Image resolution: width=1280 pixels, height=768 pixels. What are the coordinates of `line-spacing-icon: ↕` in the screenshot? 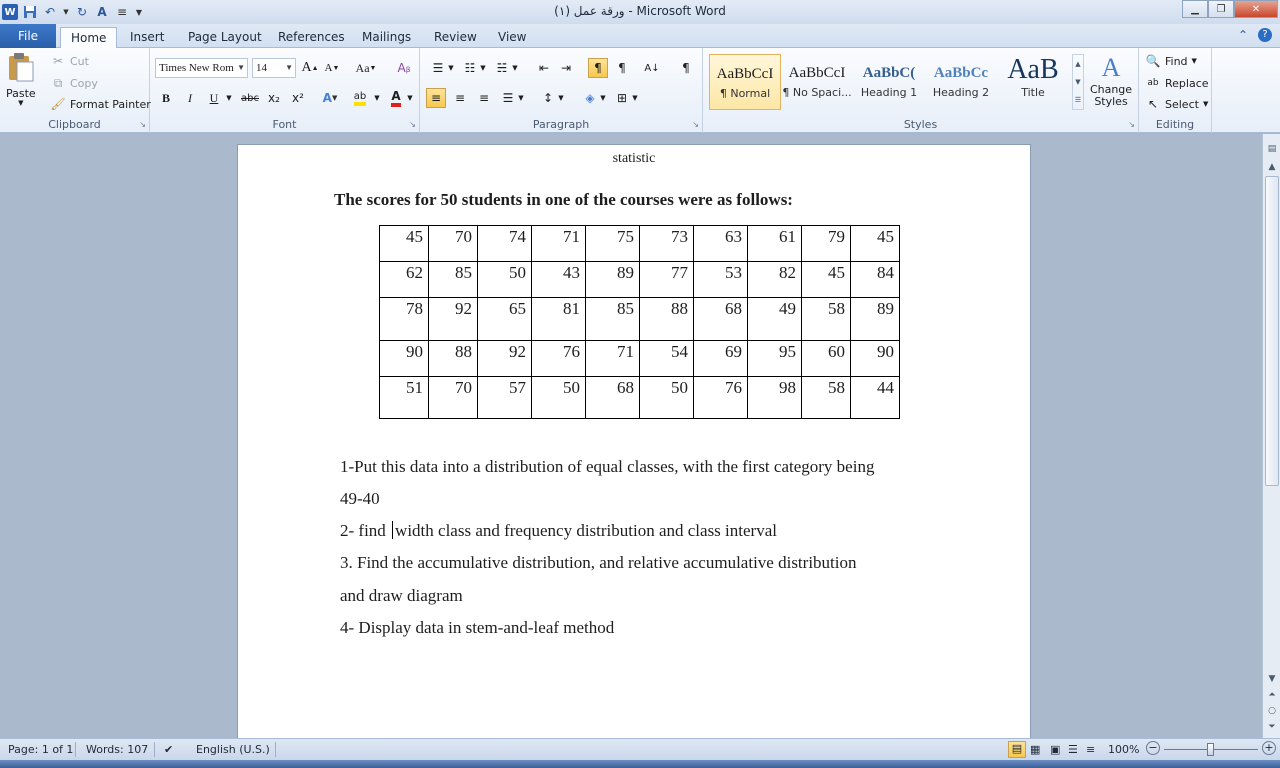 It's located at (548, 98).